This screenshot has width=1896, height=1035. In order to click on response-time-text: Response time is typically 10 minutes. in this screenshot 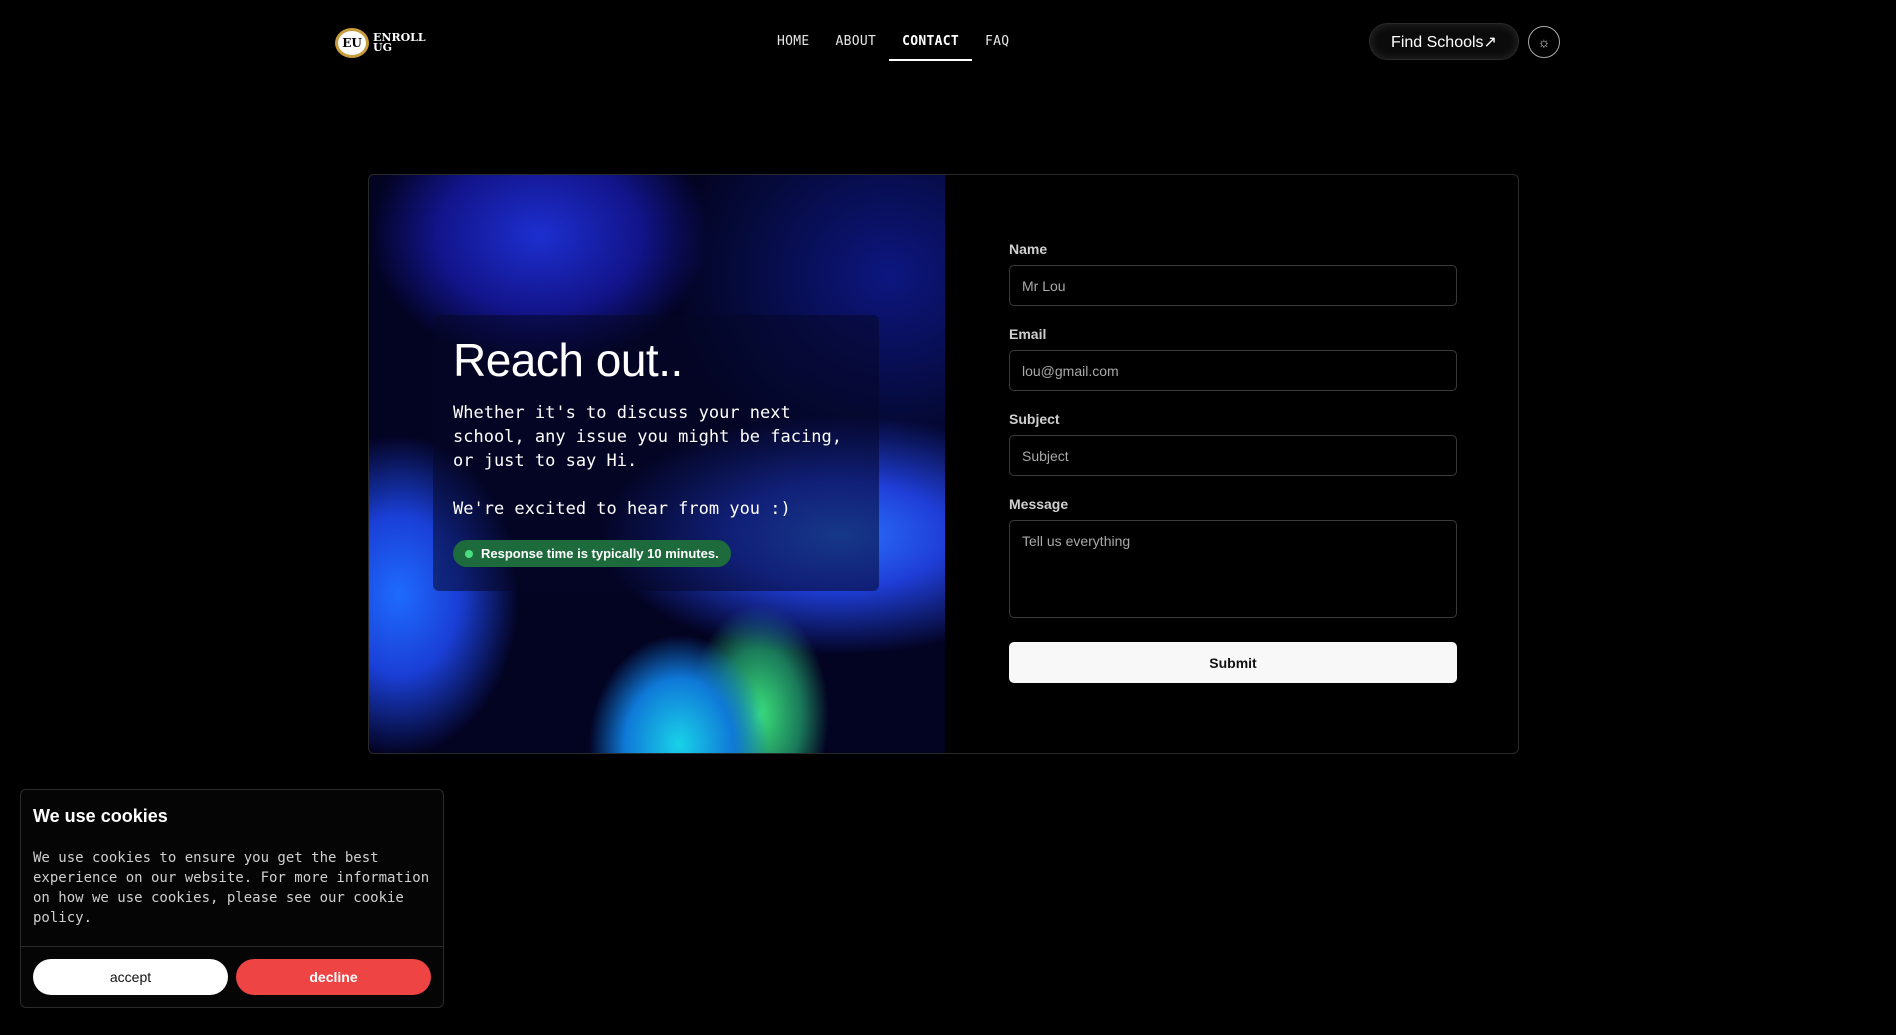, I will do `click(600, 553)`.